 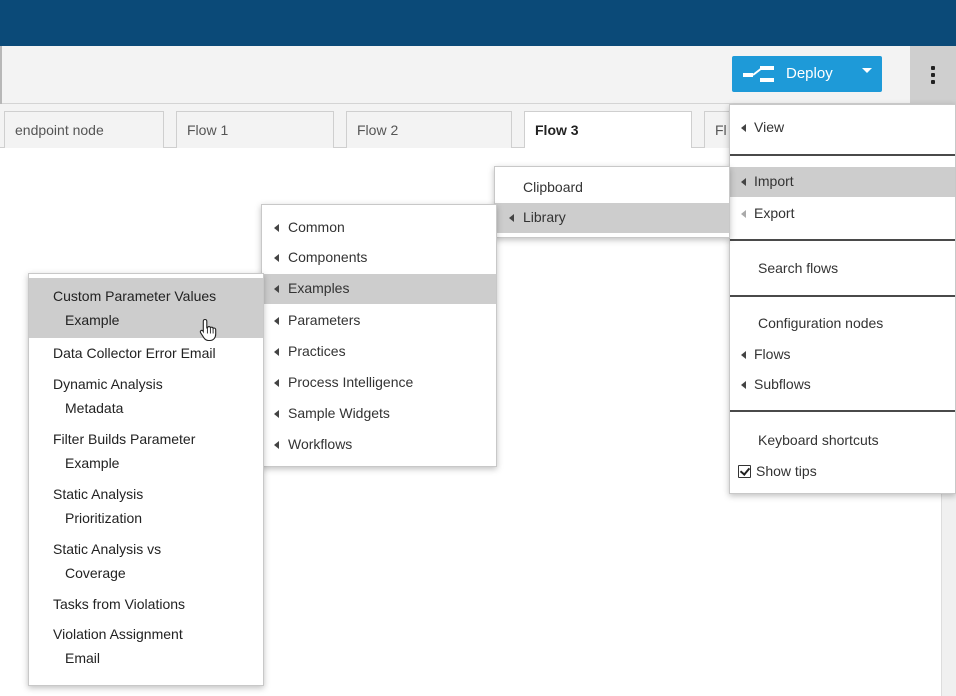 I want to click on menu-item-label: Examples, so click(x=319, y=288).